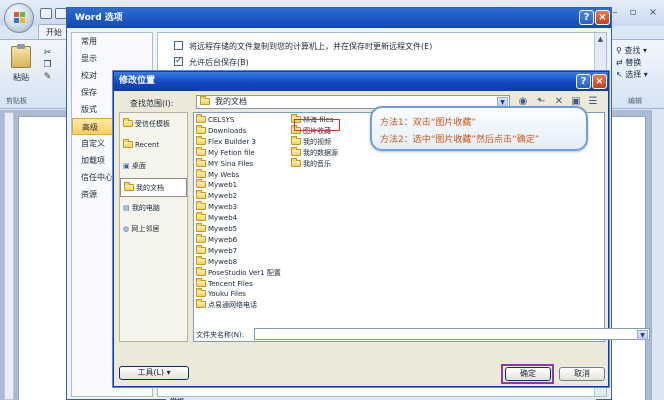  Describe the element at coordinates (226, 141) in the screenshot. I see `file-item: Flex Builder 3` at that location.